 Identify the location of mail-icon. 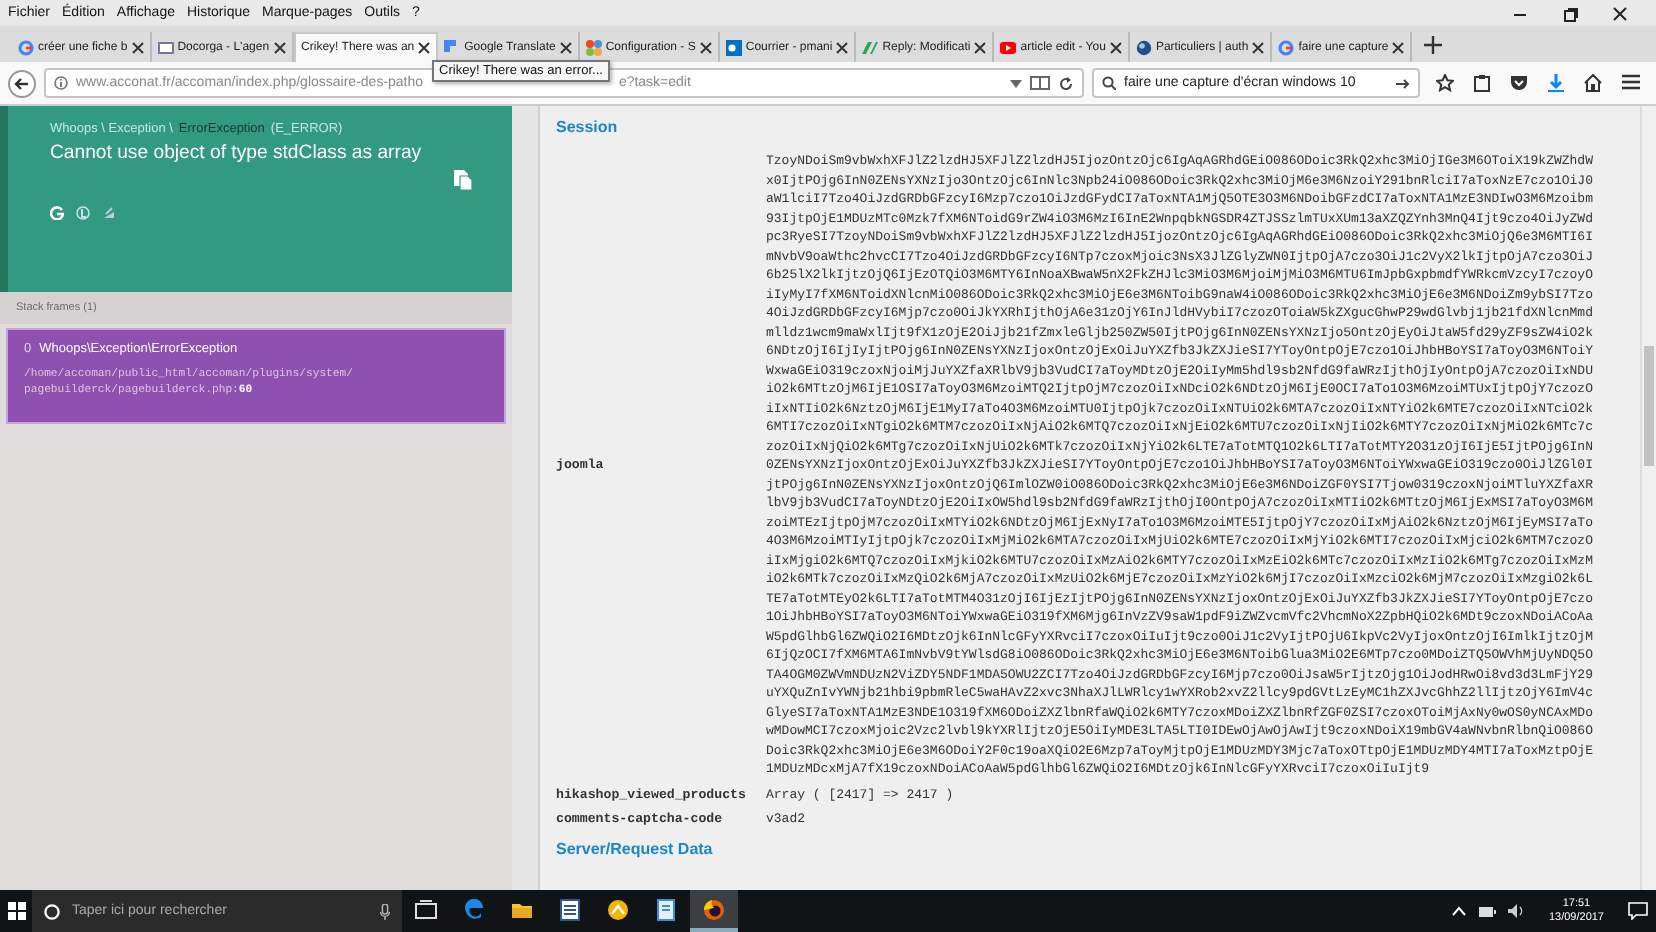
(733, 47).